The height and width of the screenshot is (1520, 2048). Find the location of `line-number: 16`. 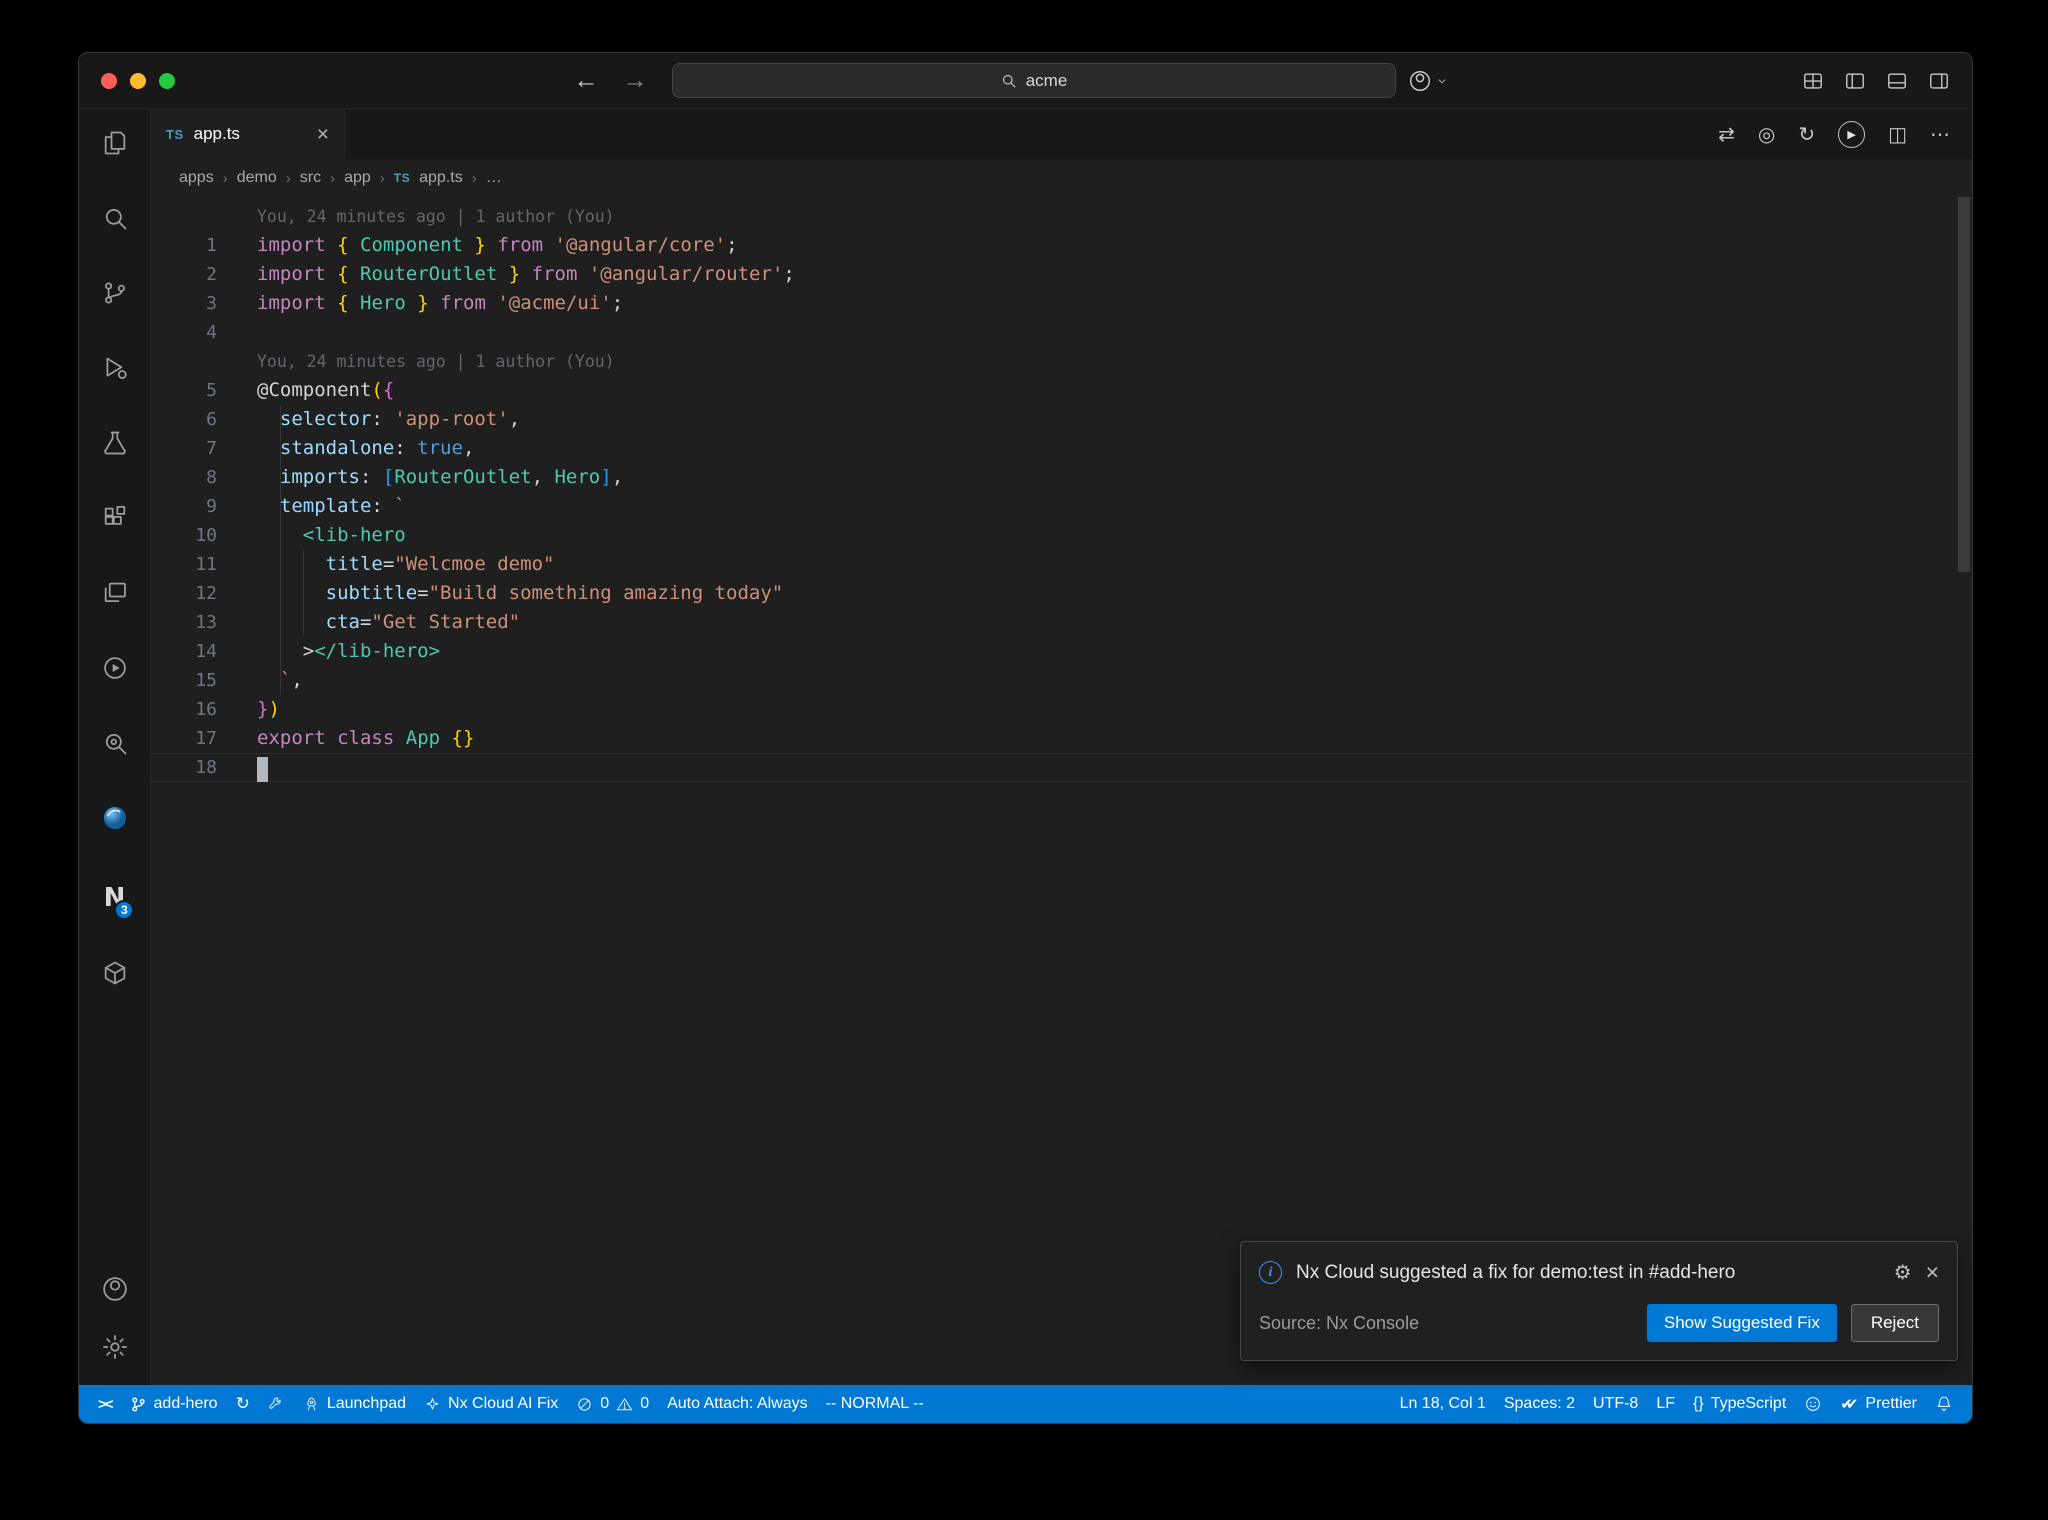

line-number: 16 is located at coordinates (184, 709).